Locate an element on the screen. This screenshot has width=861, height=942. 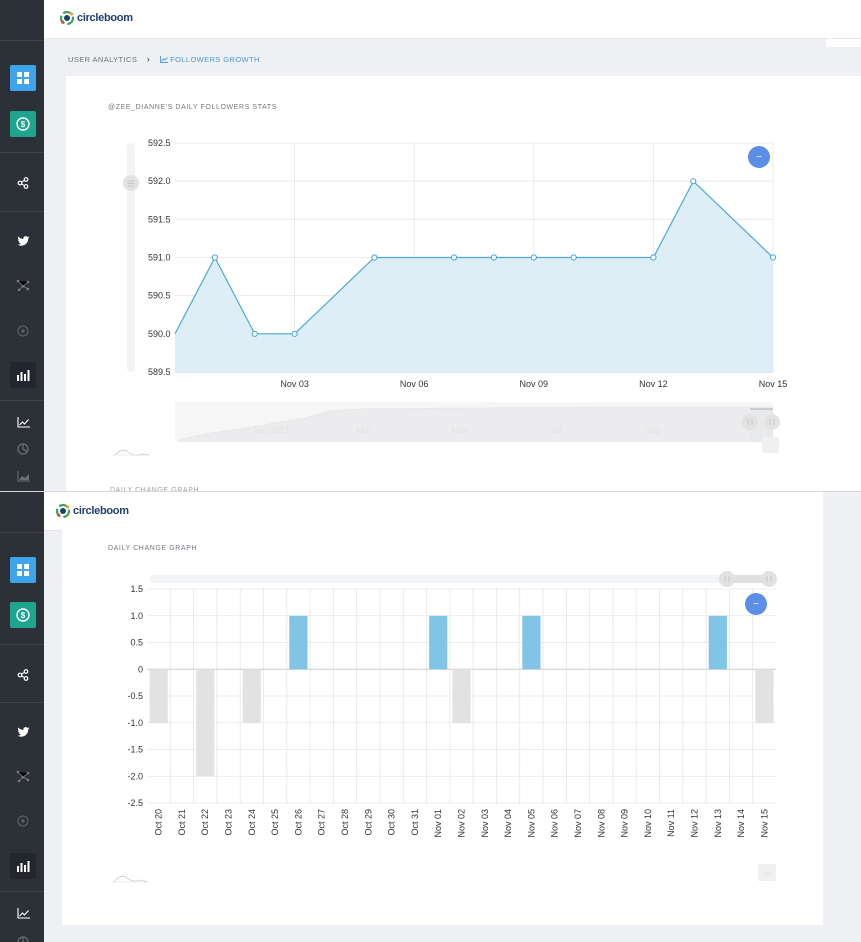
y-tick-label: -0.5 is located at coordinates (135, 696).